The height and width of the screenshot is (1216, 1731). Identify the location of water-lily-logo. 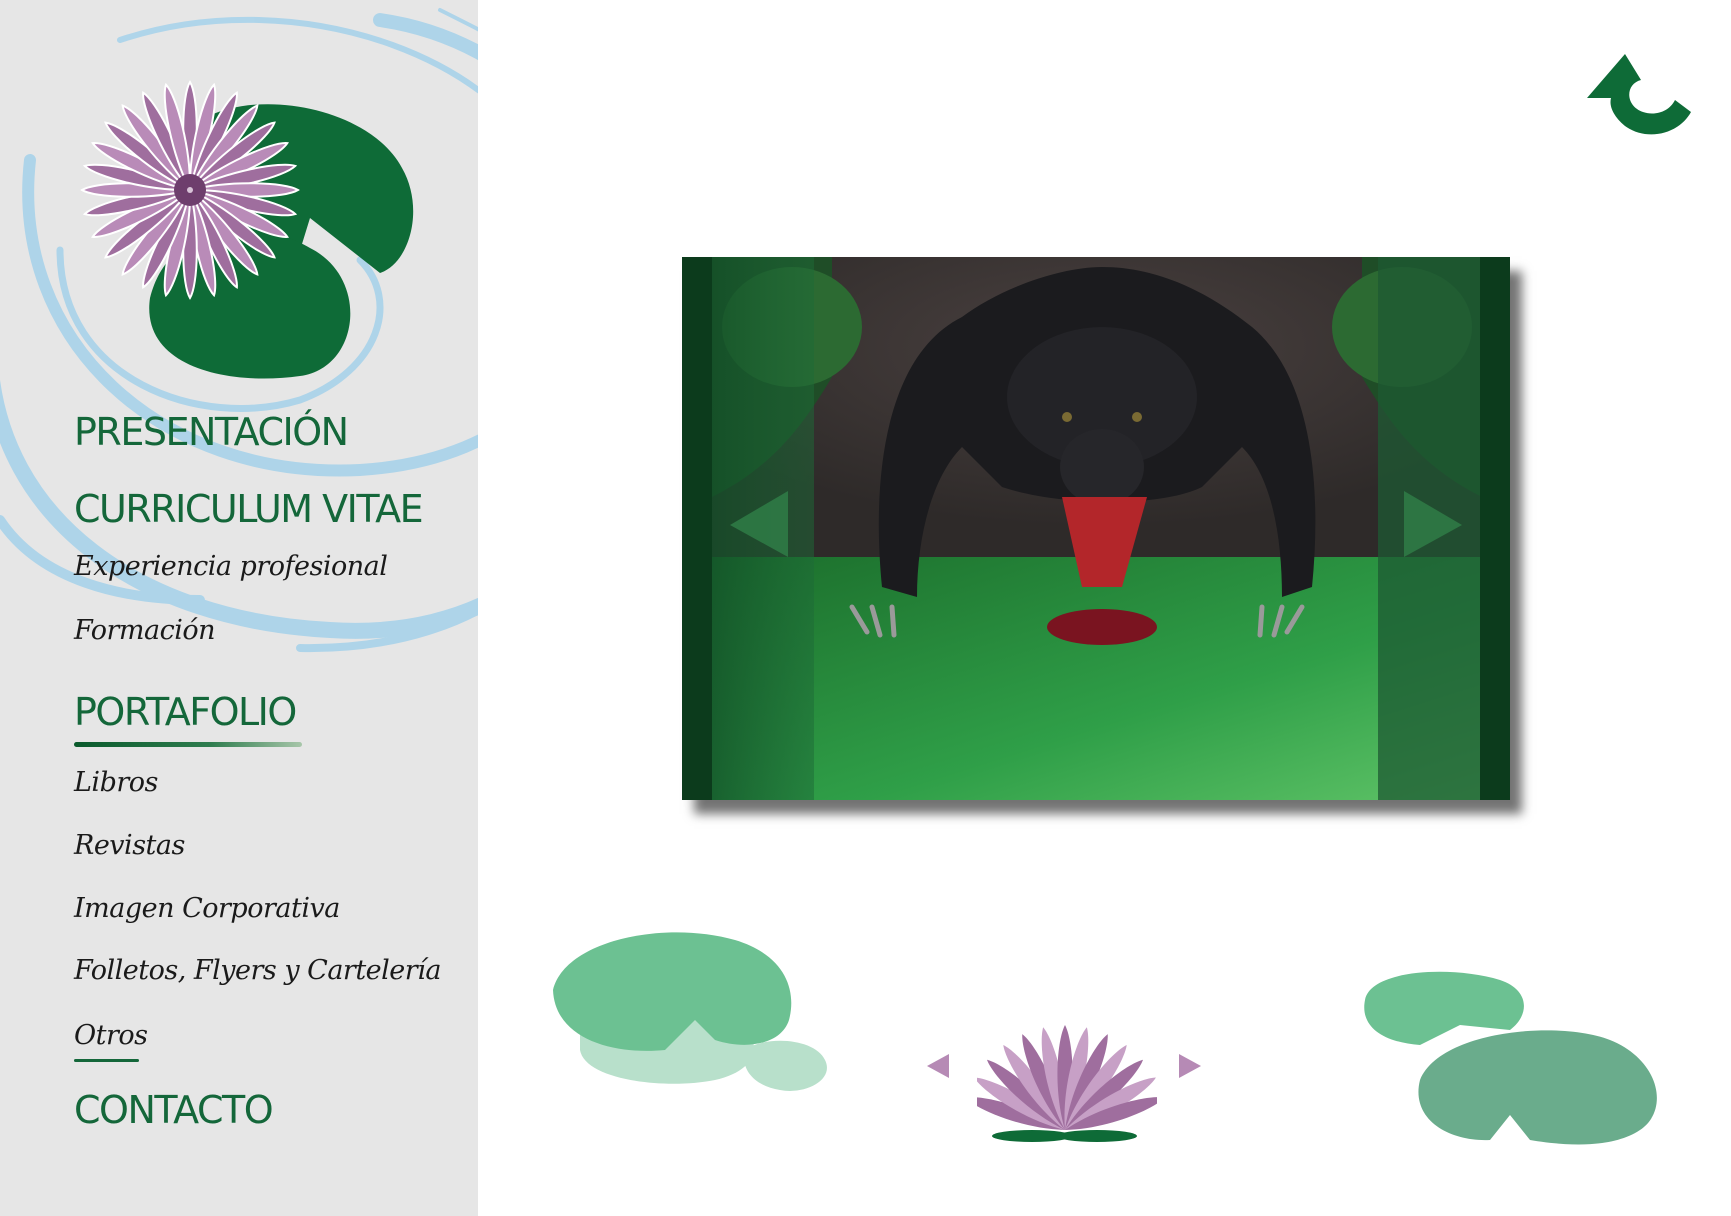
(247, 229).